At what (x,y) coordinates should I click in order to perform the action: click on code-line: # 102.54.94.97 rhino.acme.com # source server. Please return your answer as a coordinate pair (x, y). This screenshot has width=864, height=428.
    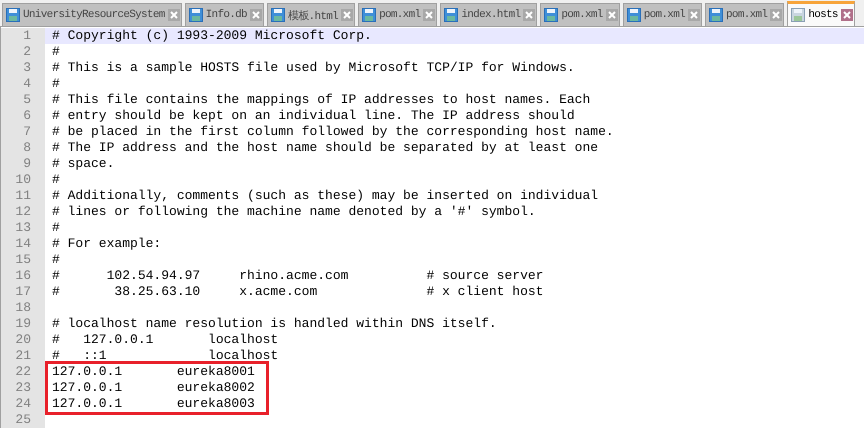
    Looking at the image, I should click on (298, 275).